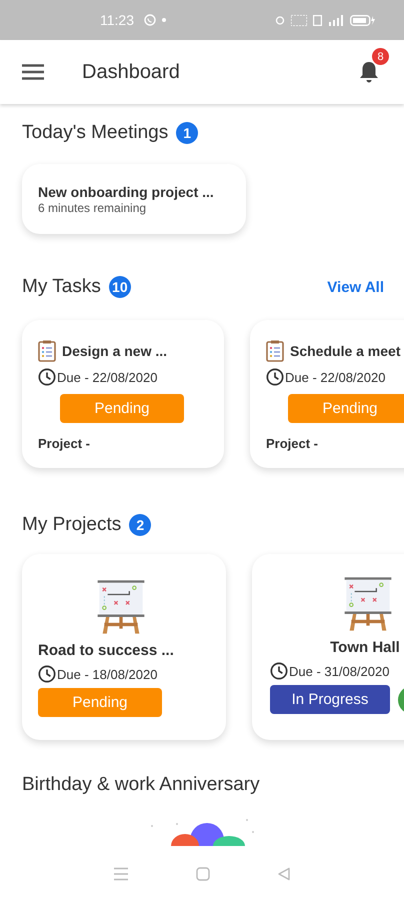  I want to click on due-date: Due - 18/08/2020, so click(107, 674).